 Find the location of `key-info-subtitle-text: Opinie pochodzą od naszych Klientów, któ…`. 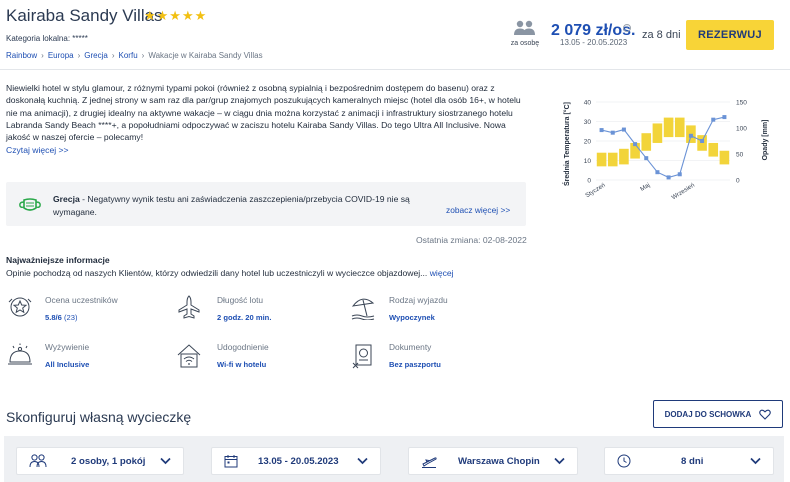

key-info-subtitle-text: Opinie pochodzą od naszych Klientów, któ… is located at coordinates (217, 273).